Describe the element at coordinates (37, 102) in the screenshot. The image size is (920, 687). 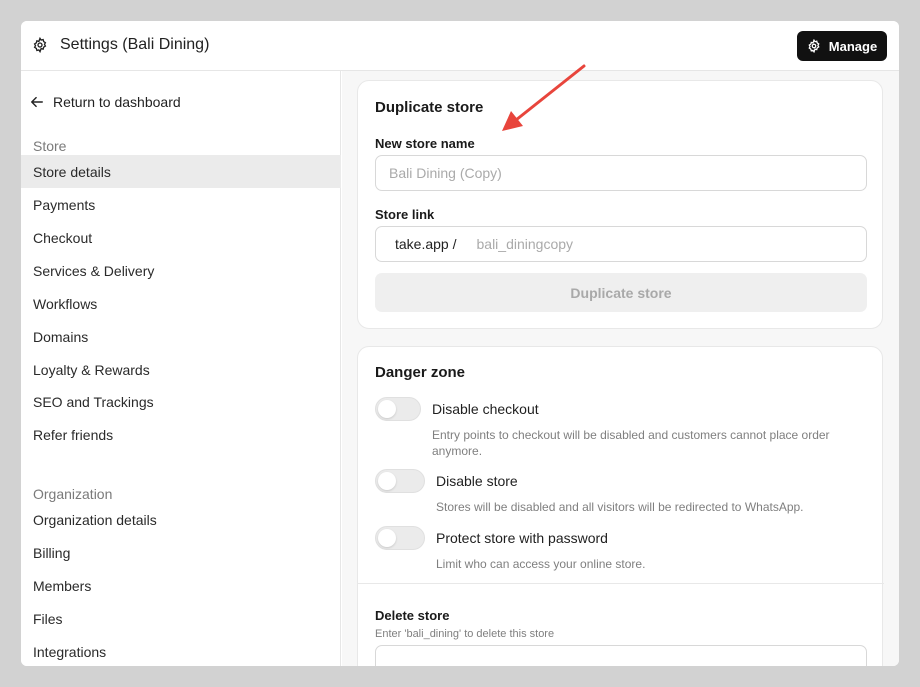
I see `arrow-left-icon` at that location.